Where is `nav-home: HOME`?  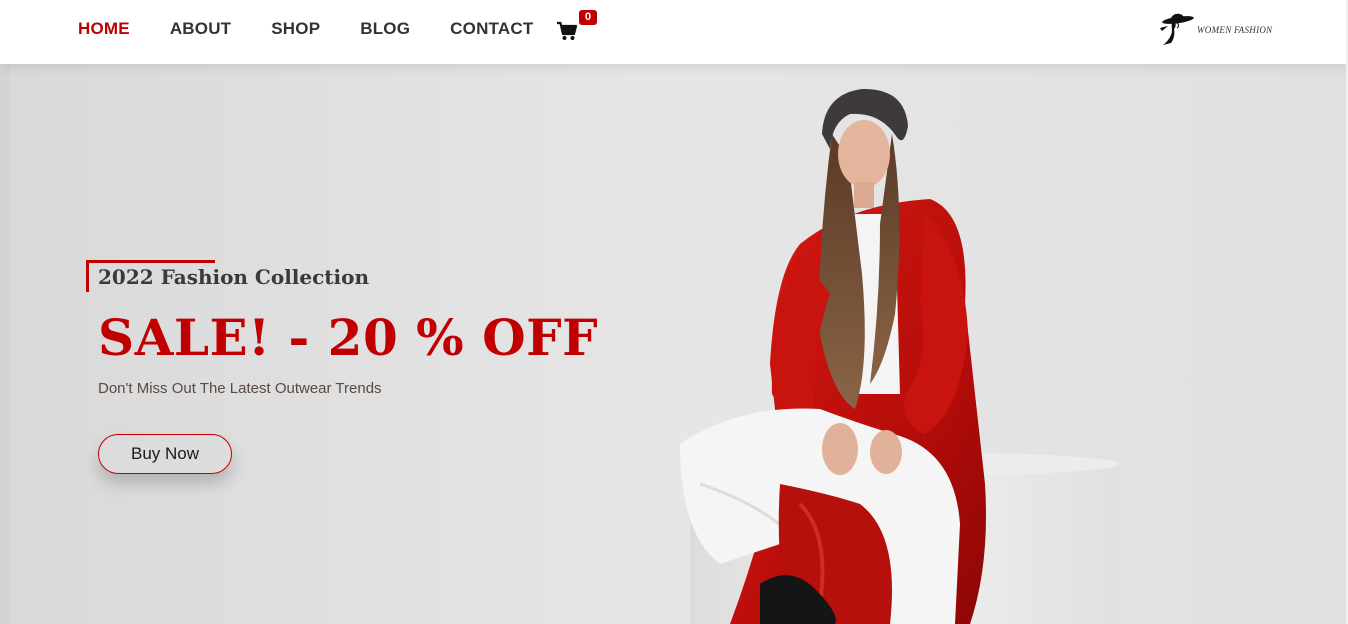
nav-home: HOME is located at coordinates (104, 29).